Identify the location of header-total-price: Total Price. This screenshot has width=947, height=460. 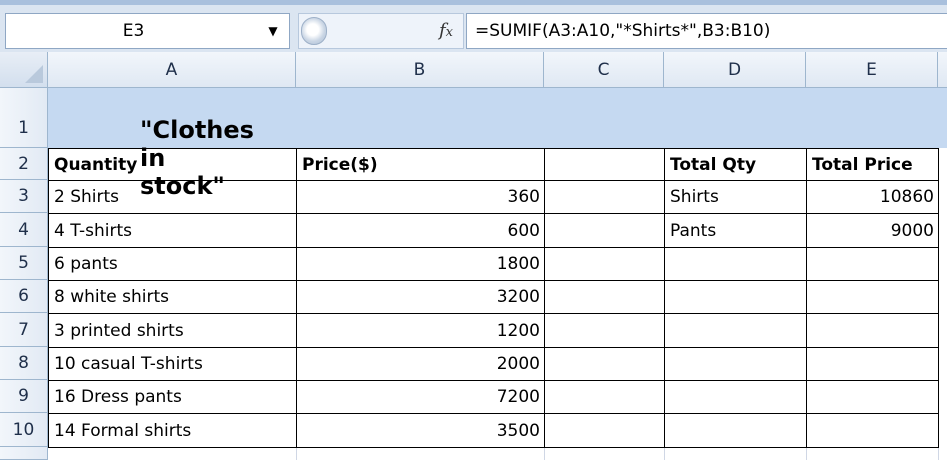
(872, 164).